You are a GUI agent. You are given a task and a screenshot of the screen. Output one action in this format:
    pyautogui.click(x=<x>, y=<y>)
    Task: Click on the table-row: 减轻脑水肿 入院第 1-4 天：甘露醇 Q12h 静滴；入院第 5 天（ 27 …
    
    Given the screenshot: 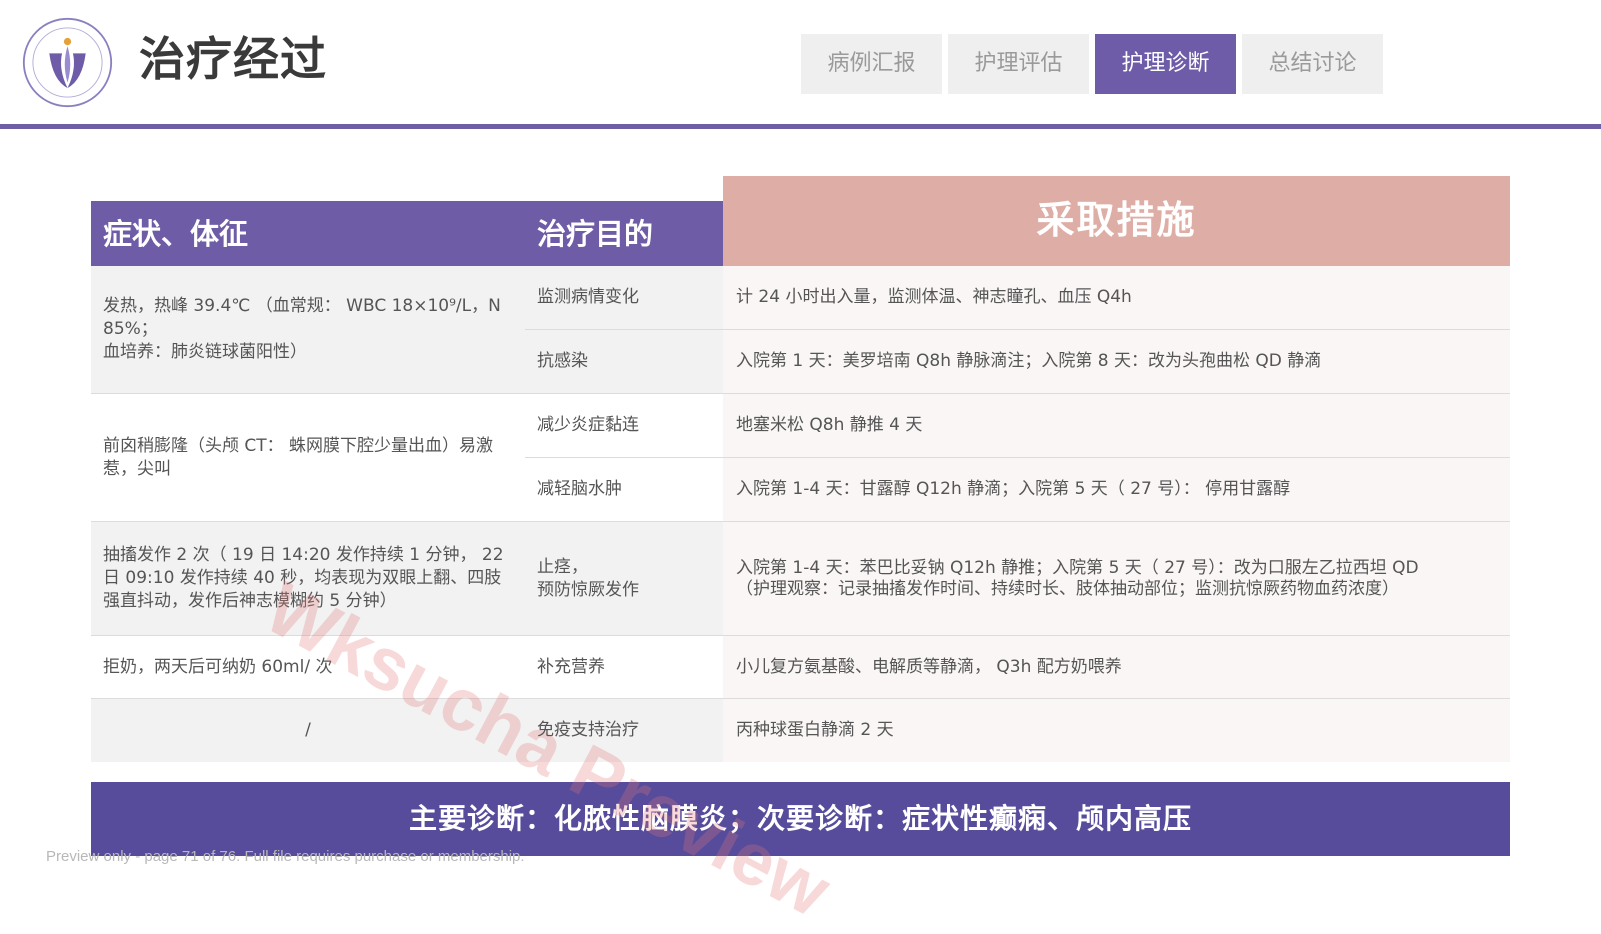 What is the action you would take?
    pyautogui.click(x=1017, y=489)
    